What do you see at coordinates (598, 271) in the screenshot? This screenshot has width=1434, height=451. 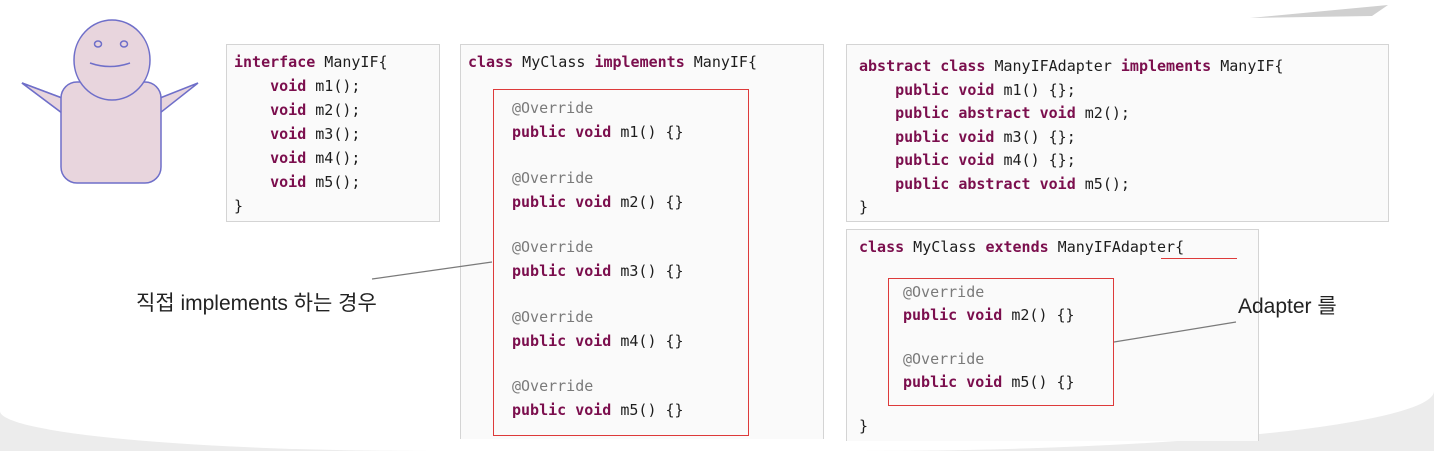 I see `method-declaration: public void m3() {}` at bounding box center [598, 271].